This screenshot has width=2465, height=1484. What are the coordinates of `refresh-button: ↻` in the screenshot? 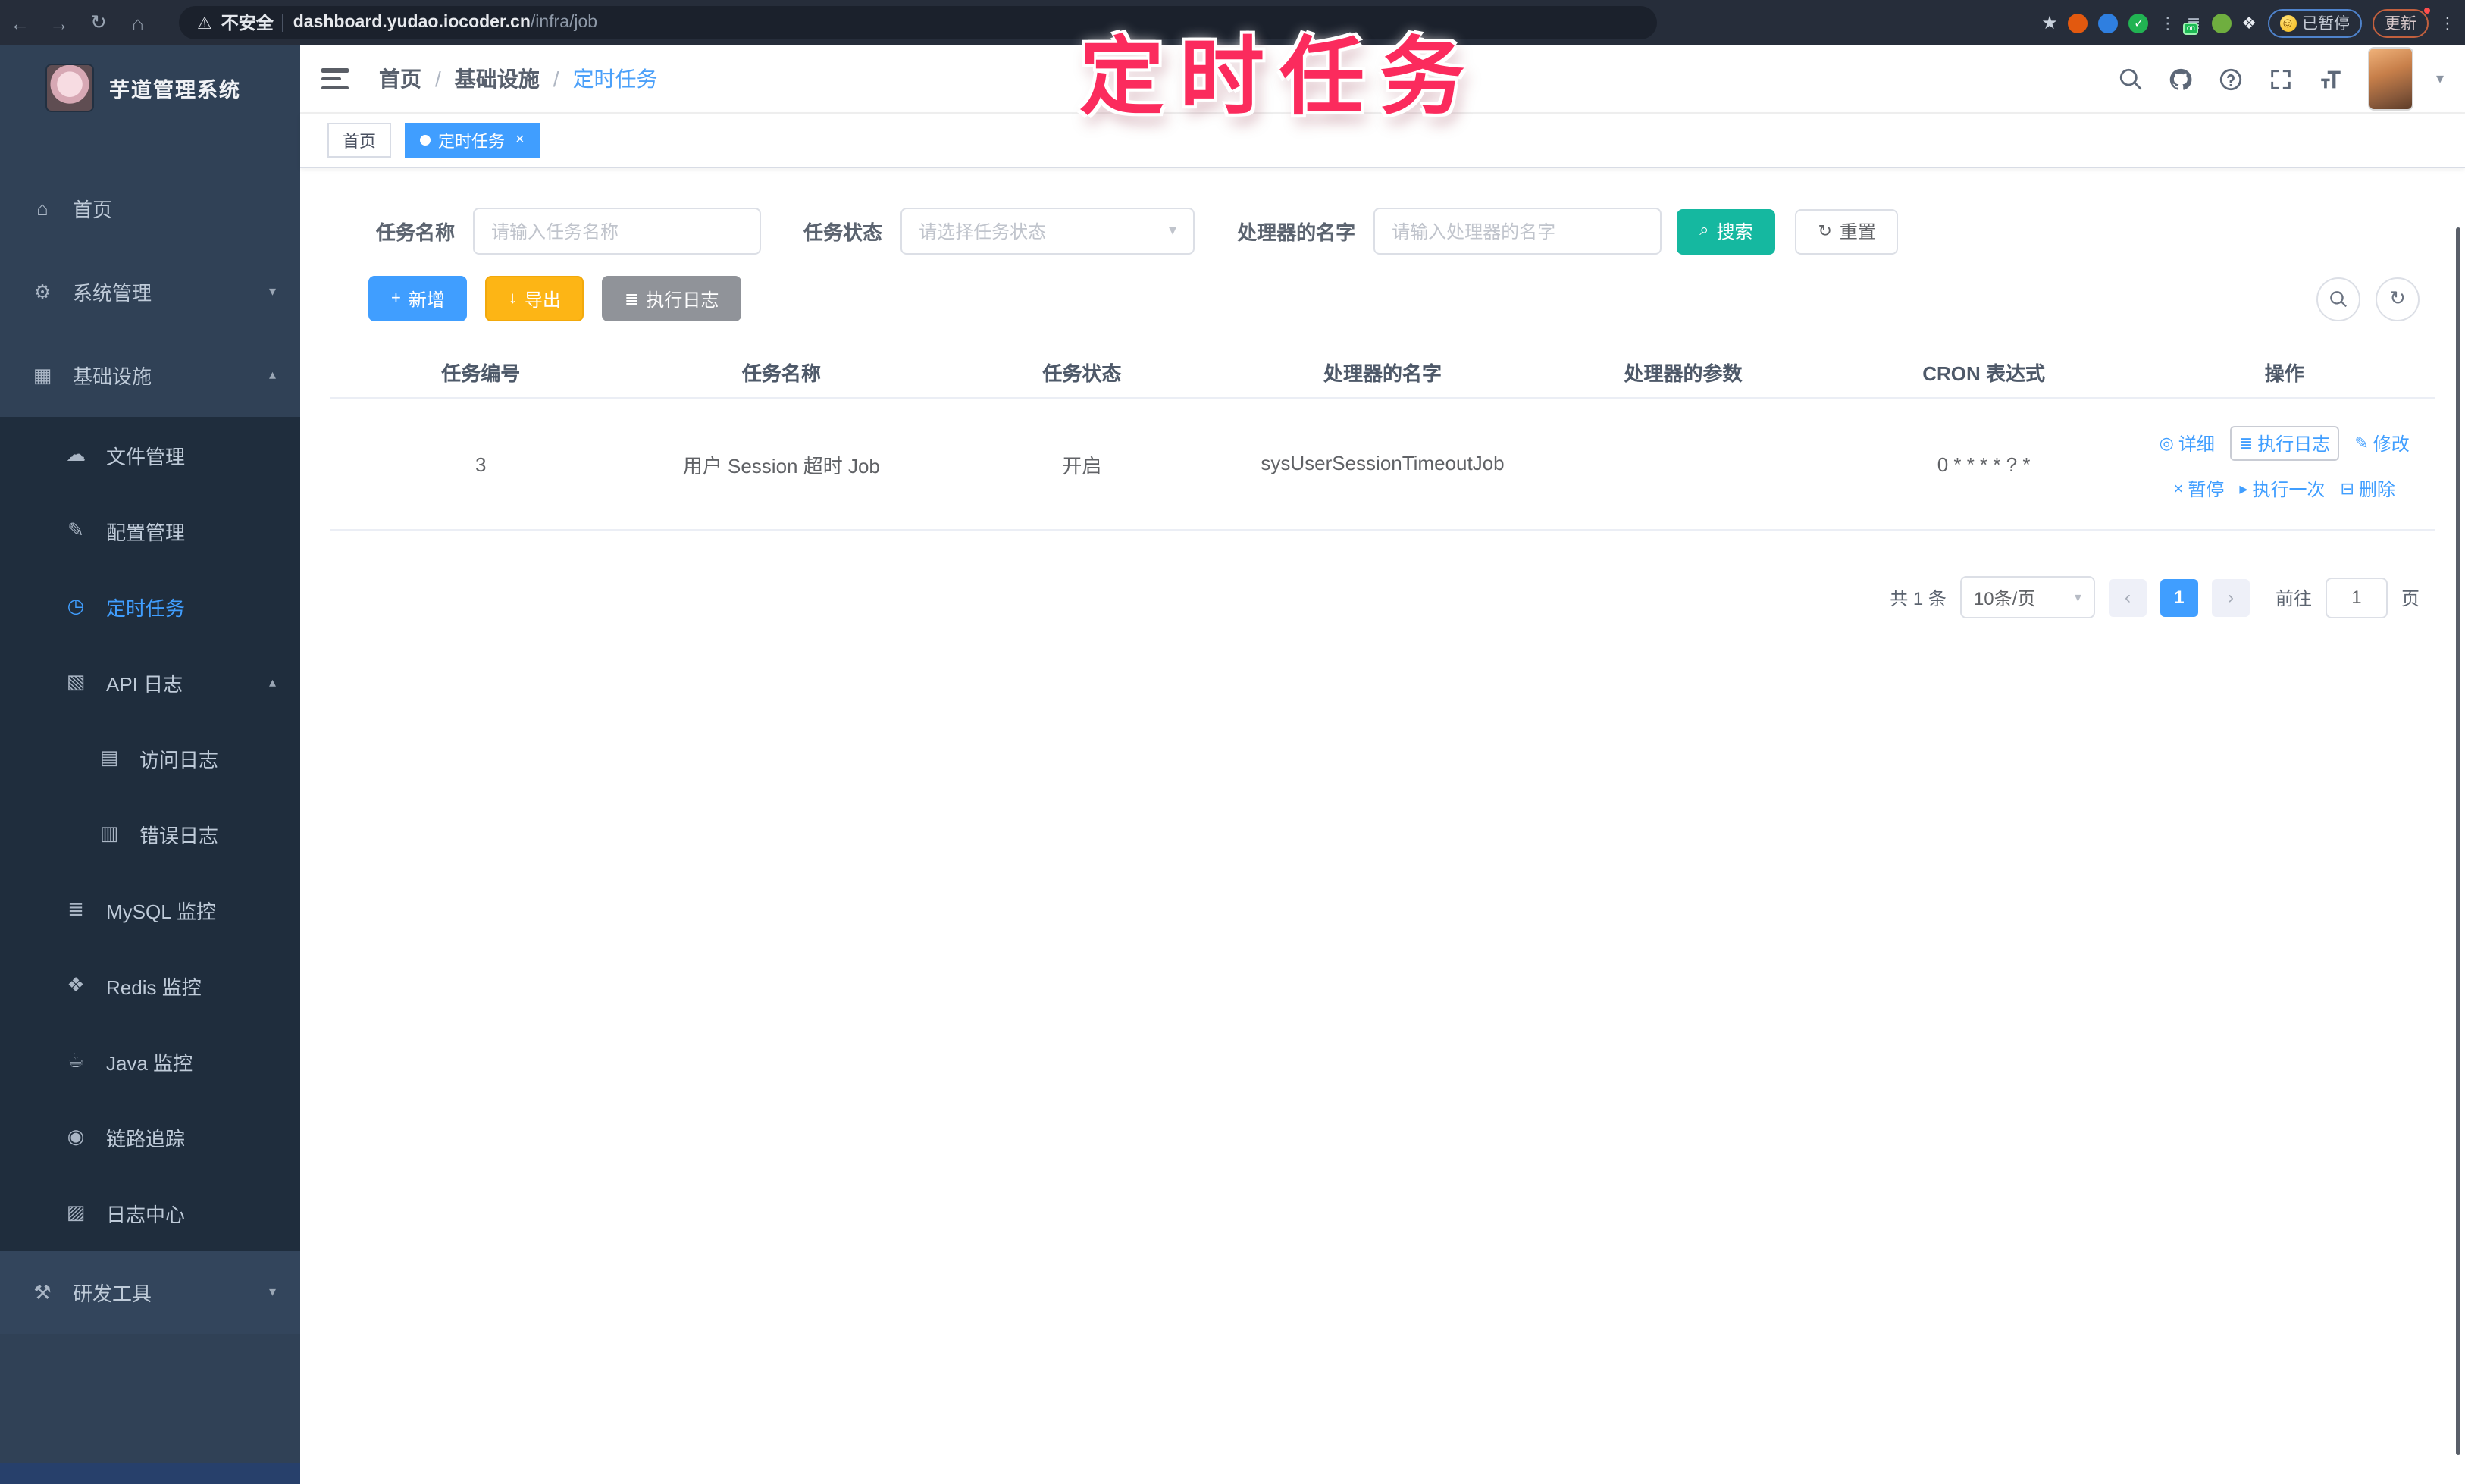 It's located at (2398, 299).